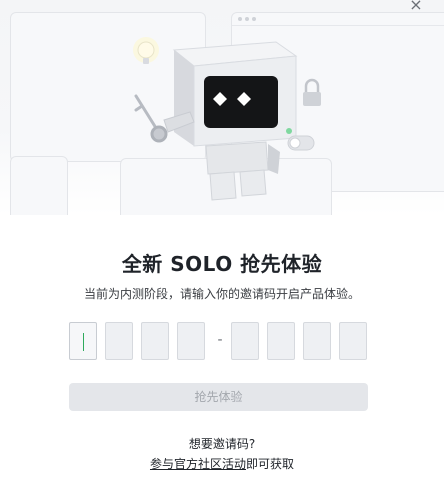  I want to click on window-titlebar-divider, so click(338, 25).